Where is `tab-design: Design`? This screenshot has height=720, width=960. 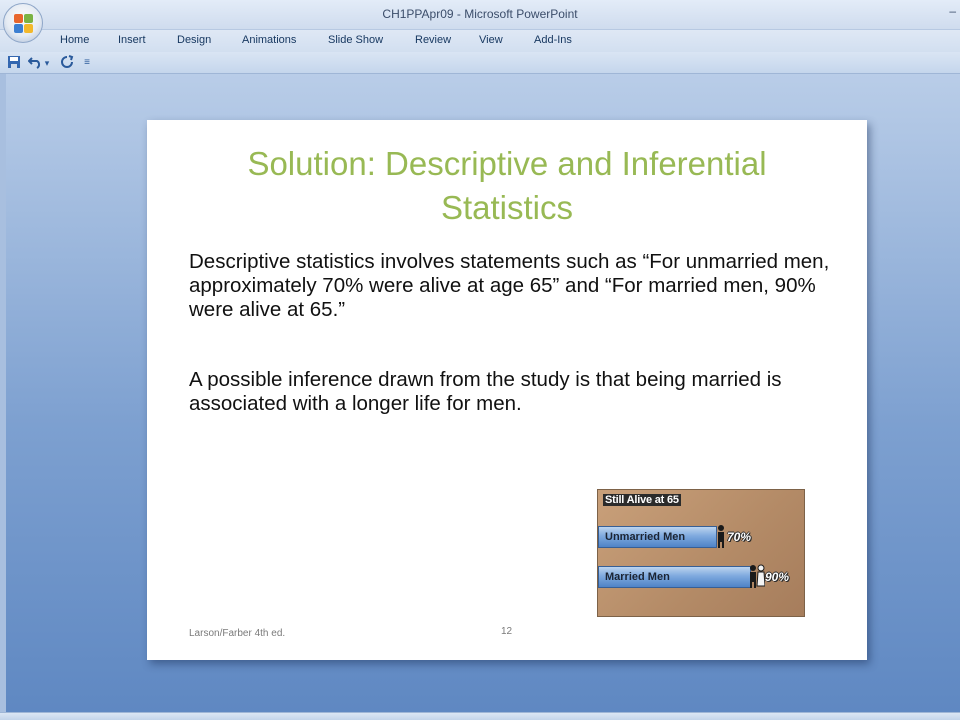
tab-design: Design is located at coordinates (194, 40).